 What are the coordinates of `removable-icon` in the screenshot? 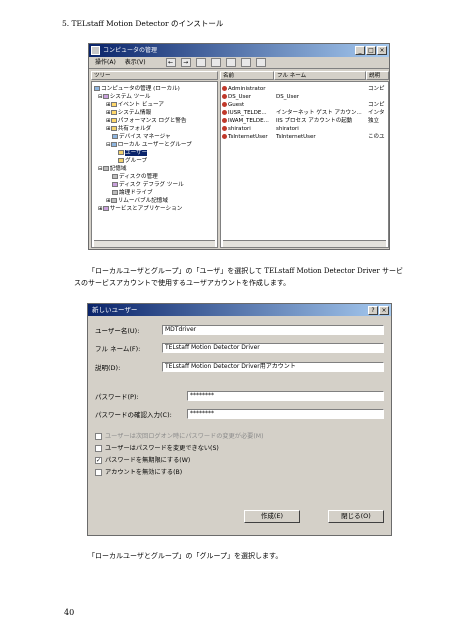 It's located at (113, 200).